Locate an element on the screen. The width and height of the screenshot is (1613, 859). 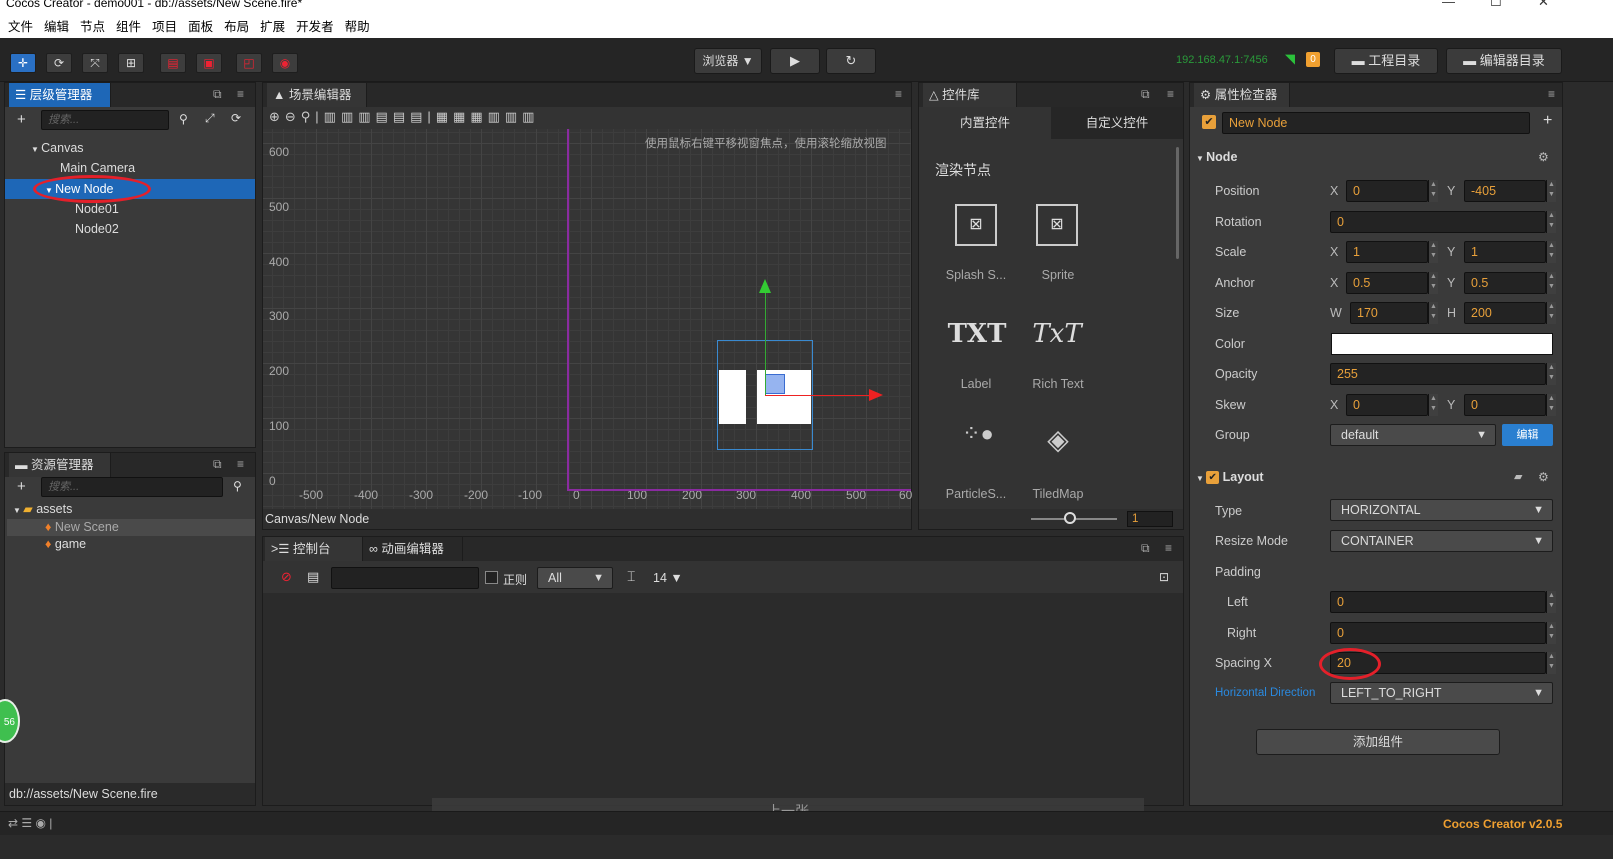
tab-assets: ▬ 资源管理器 is located at coordinates (60, 465).